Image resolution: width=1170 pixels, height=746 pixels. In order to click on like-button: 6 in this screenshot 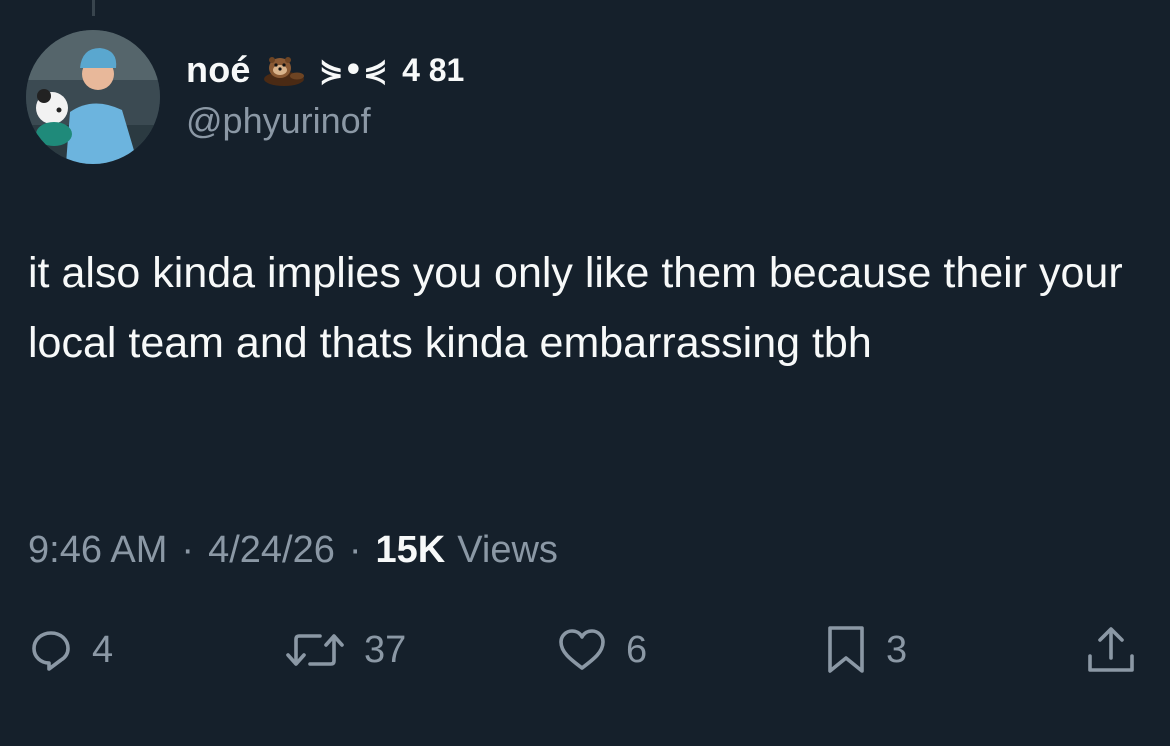, I will do `click(601, 650)`.